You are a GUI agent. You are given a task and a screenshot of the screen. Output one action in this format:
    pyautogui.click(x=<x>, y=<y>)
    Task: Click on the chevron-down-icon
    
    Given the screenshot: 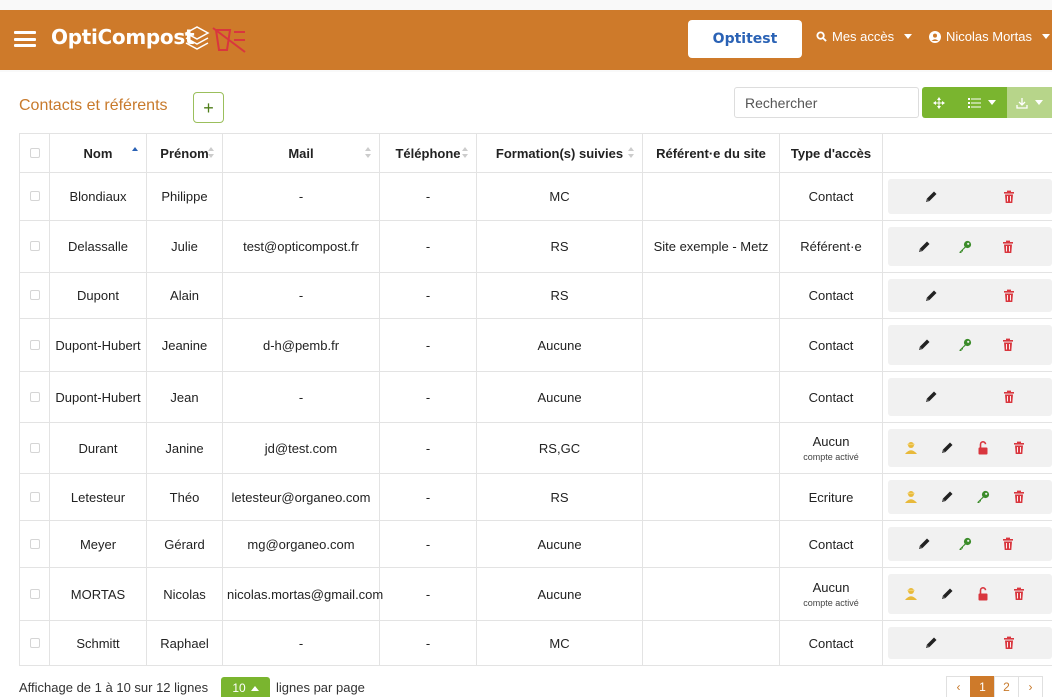 What is the action you would take?
    pyautogui.click(x=908, y=36)
    